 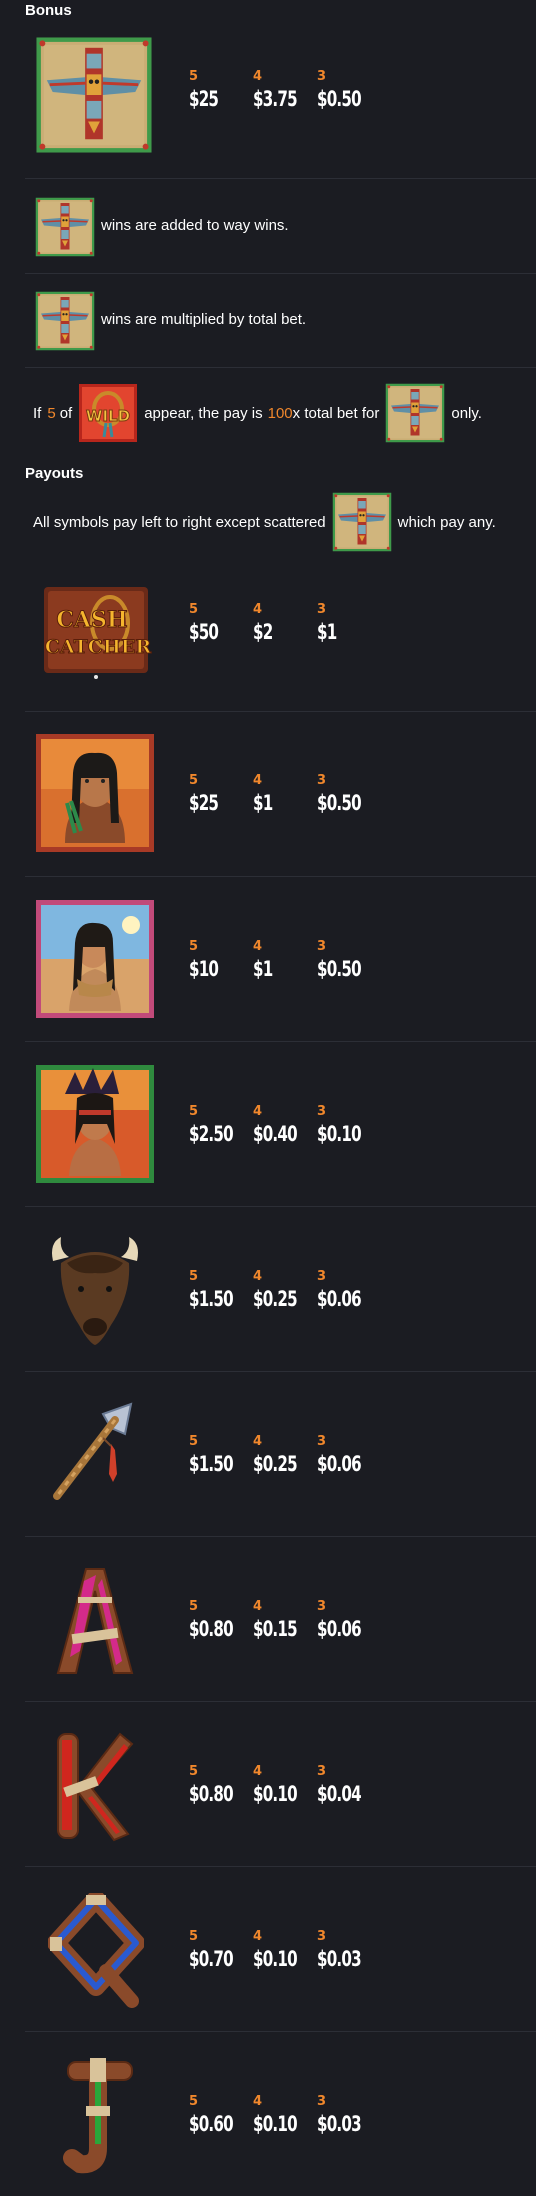 What do you see at coordinates (339, 99) in the screenshot?
I see `bonus-pay-3: $0.50` at bounding box center [339, 99].